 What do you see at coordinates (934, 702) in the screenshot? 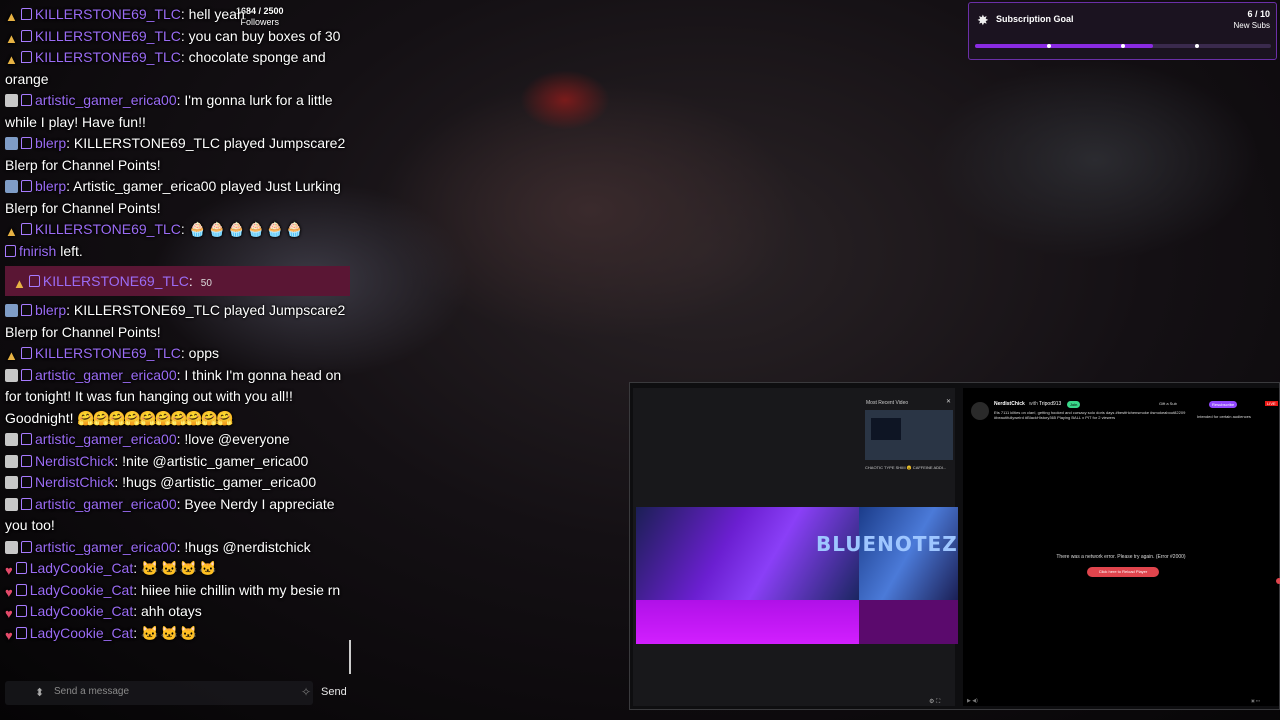
I see `player-controls-icon: ⚙ ⛶` at bounding box center [934, 702].